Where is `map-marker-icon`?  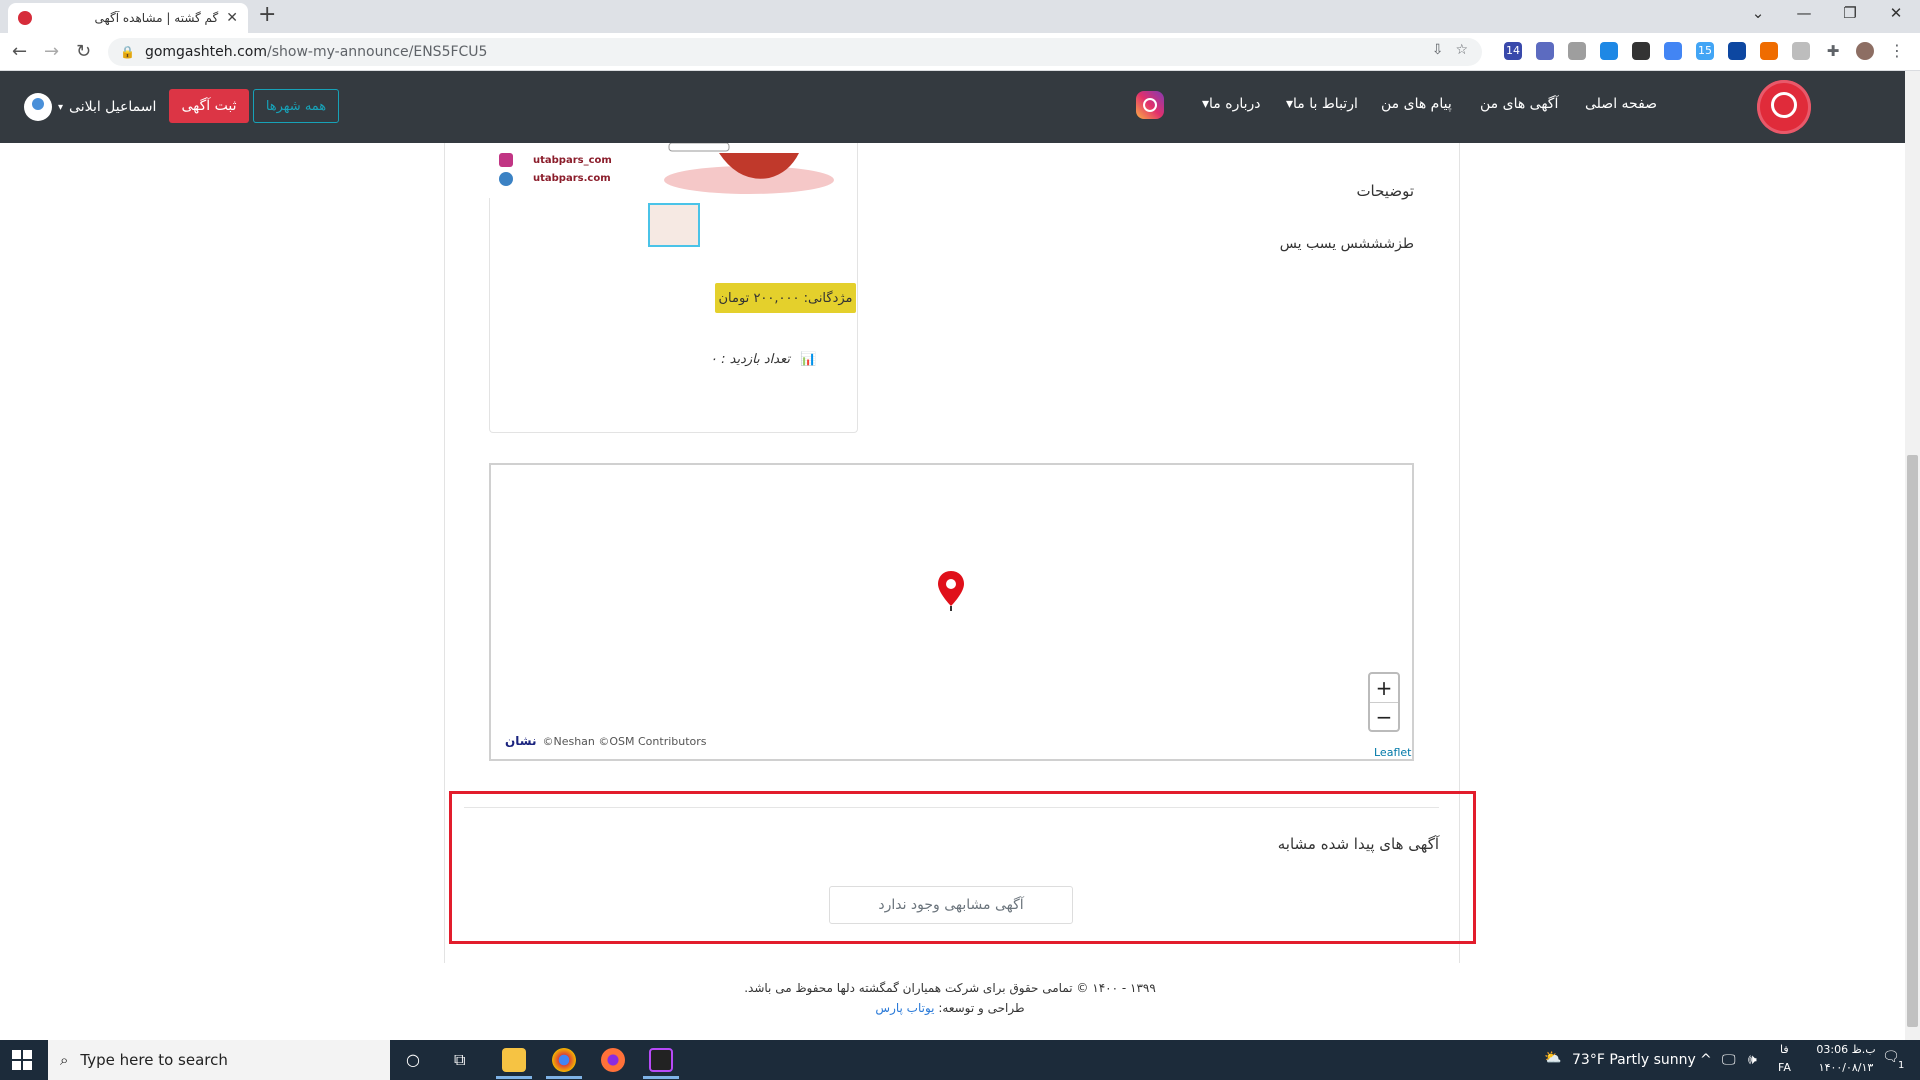 map-marker-icon is located at coordinates (951, 591).